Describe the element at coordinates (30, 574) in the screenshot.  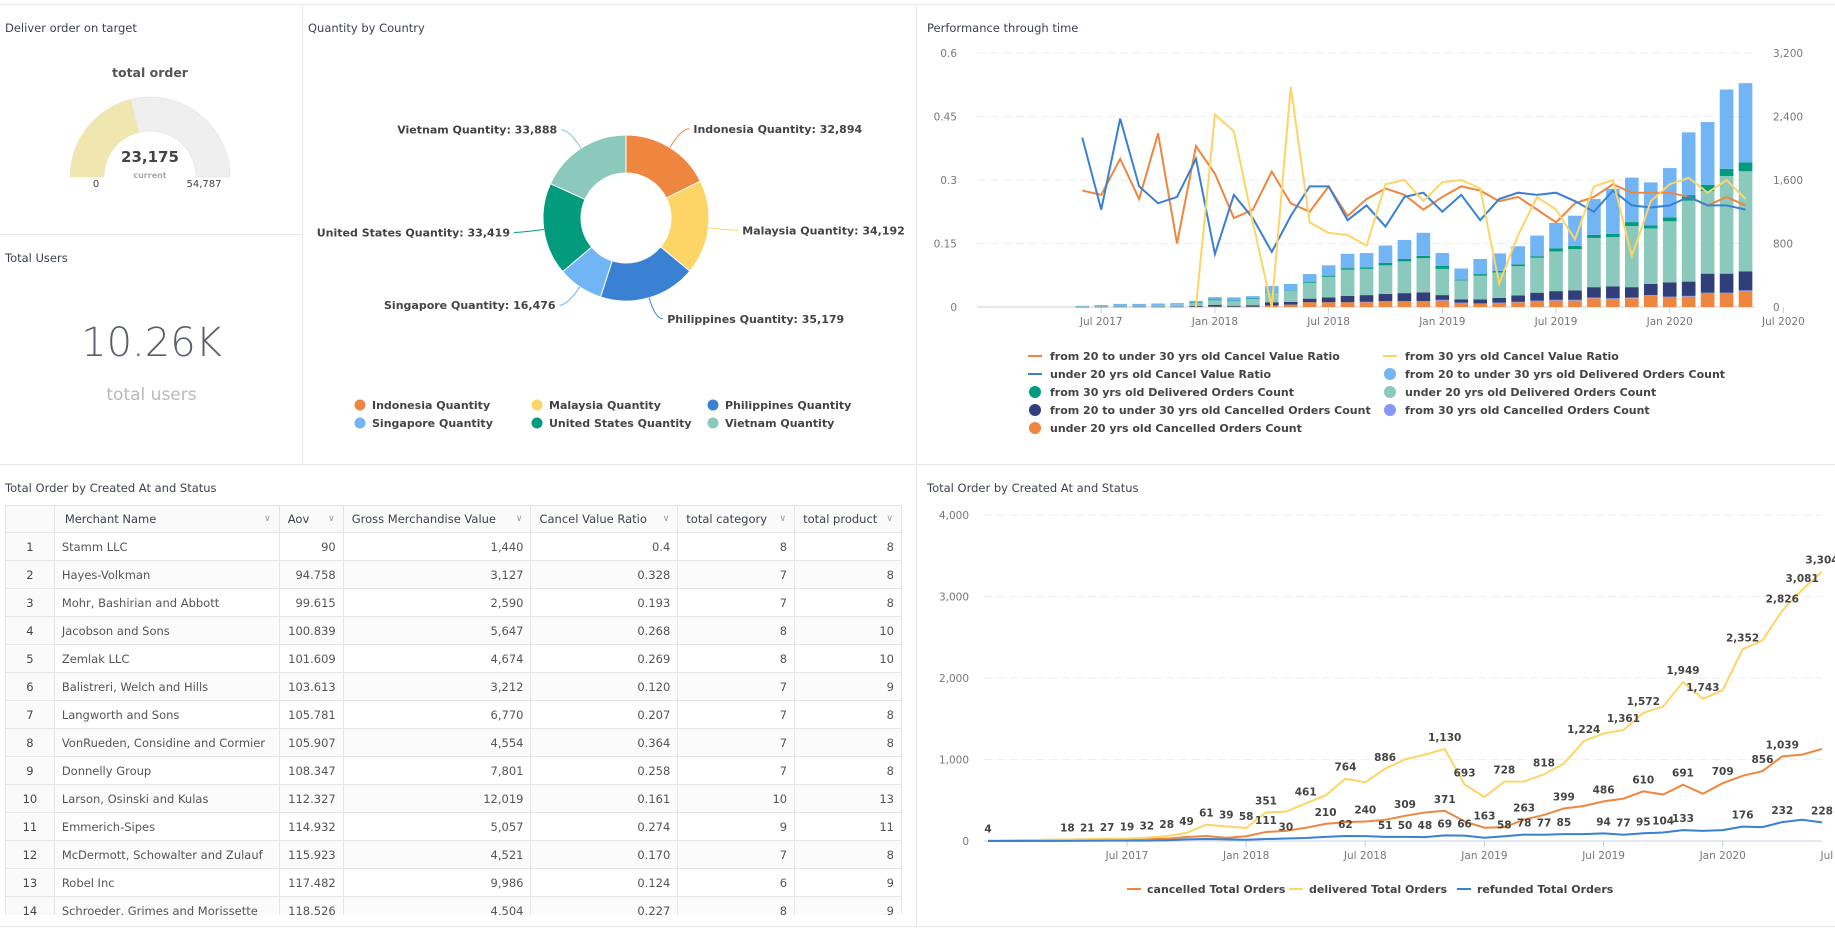
I see `row-index: 2` at that location.